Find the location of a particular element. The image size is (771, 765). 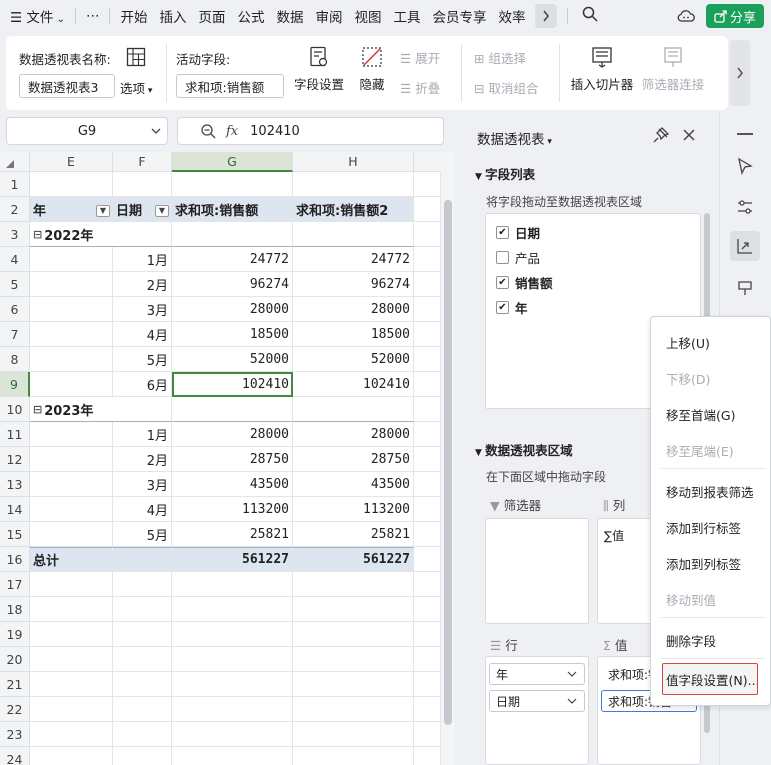

ribbon-scroll-right-button is located at coordinates (740, 73).